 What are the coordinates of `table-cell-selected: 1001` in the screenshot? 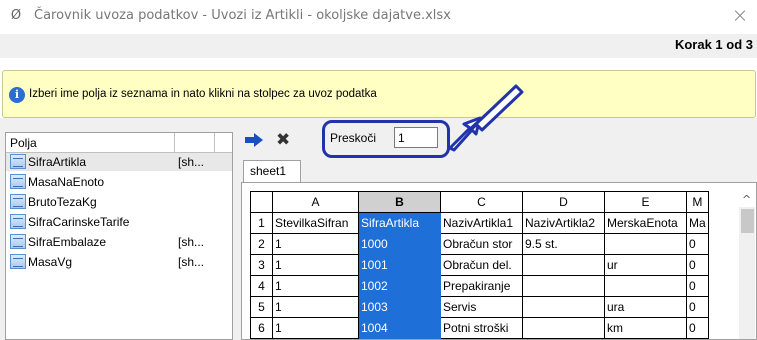 It's located at (399, 265).